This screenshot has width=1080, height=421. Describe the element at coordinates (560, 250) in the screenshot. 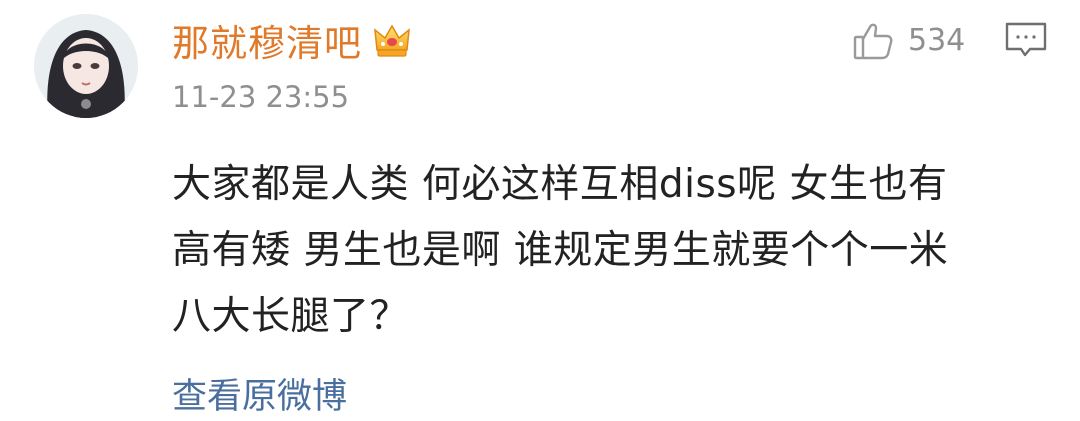

I see `comment-text-line: 高有矮 男生也是啊 谁规定男生就要个个一米` at that location.